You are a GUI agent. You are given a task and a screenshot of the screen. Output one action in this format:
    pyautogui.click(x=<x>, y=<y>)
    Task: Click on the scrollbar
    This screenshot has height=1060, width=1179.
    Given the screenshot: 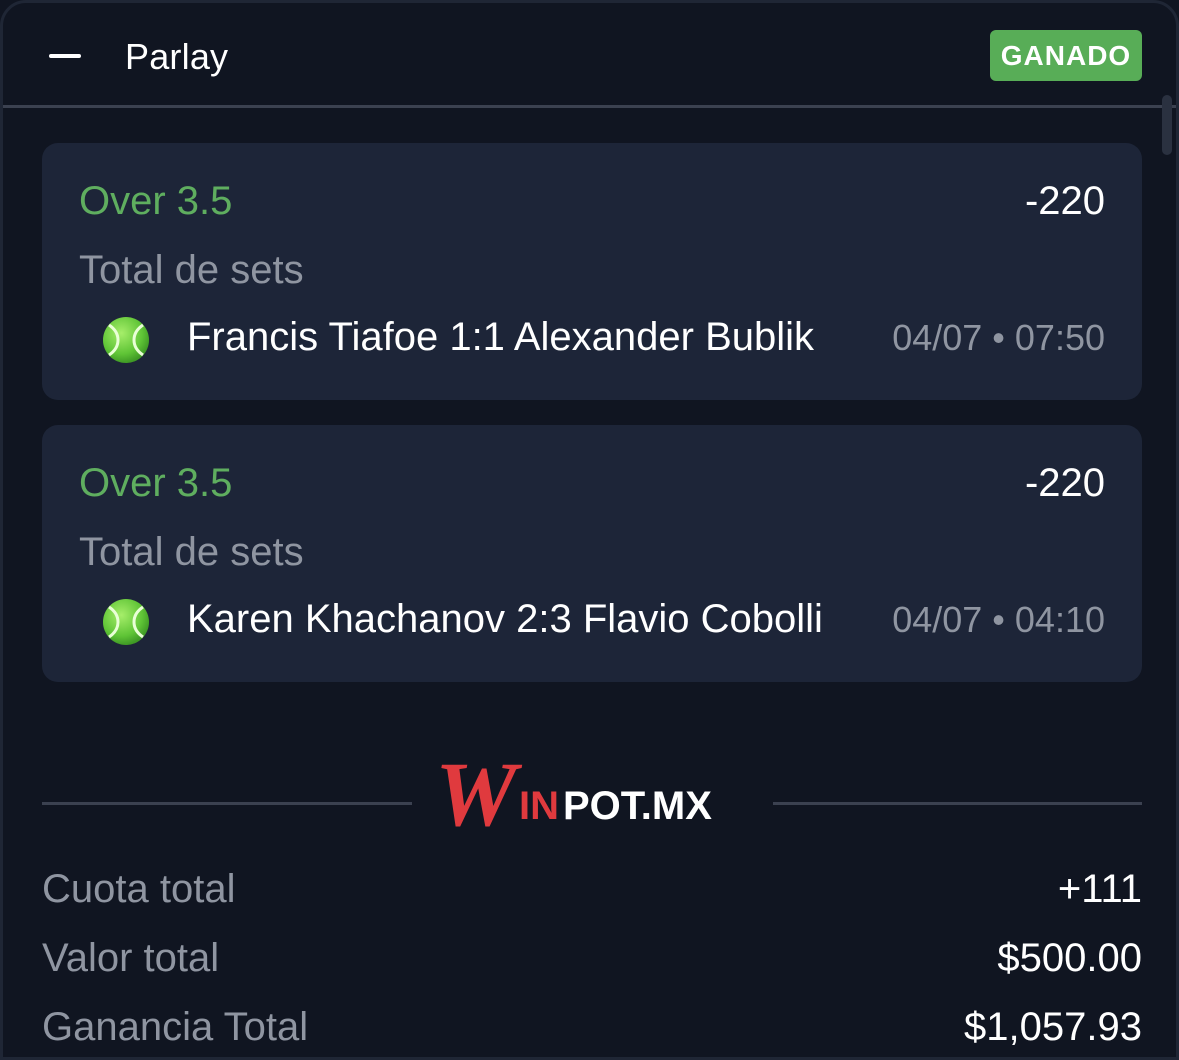 What is the action you would take?
    pyautogui.click(x=1167, y=125)
    